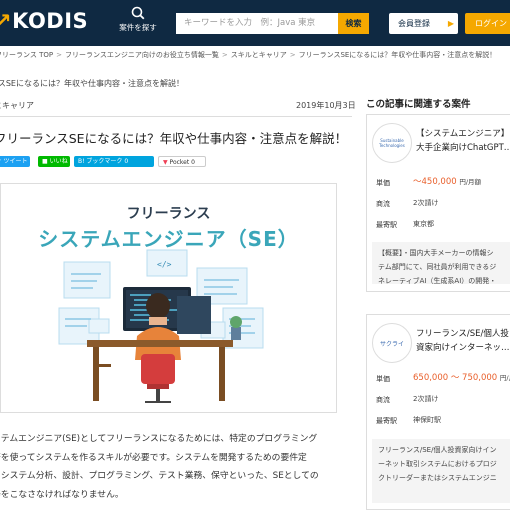 This screenshot has height=510, width=510. I want to click on article-date: 2019年10月3日, so click(326, 105).